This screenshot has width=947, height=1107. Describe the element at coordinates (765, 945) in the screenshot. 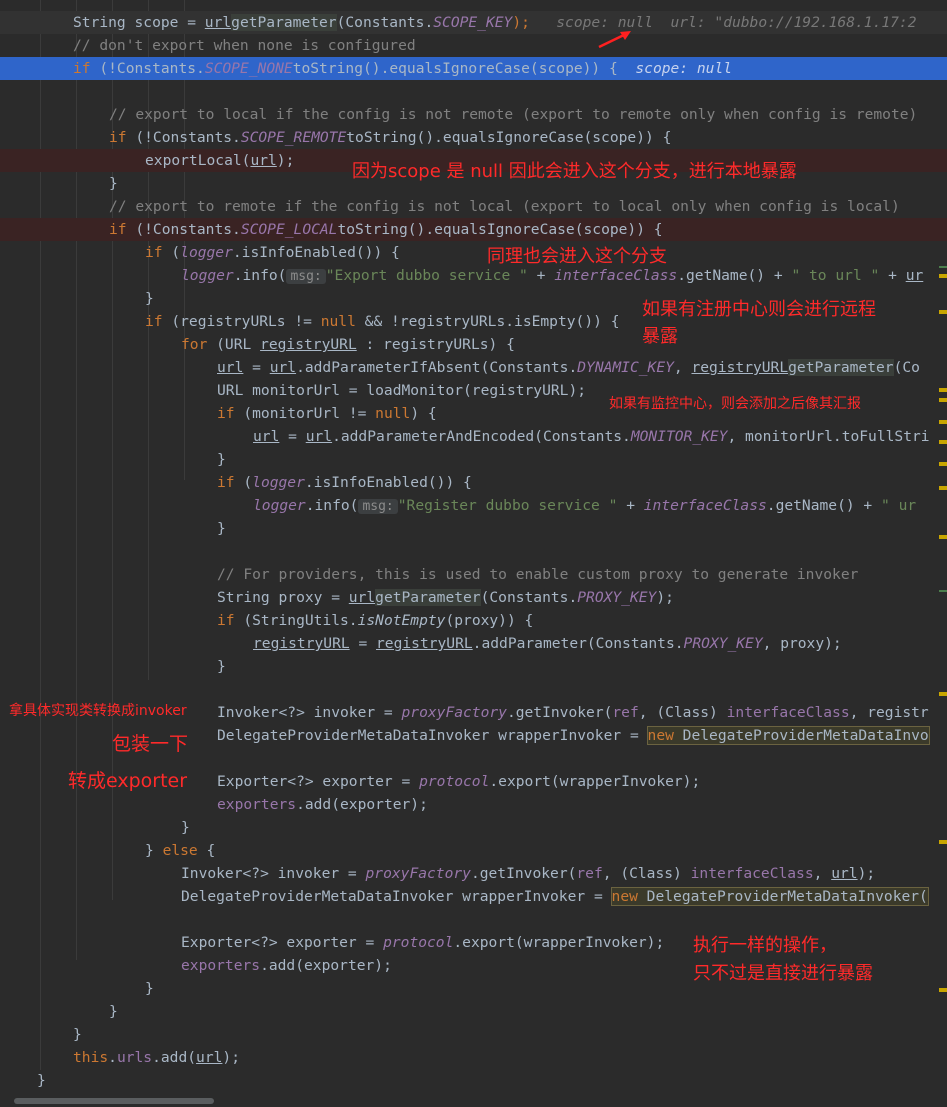

I see `annotation-same-operation: 执行一样的操作，` at that location.